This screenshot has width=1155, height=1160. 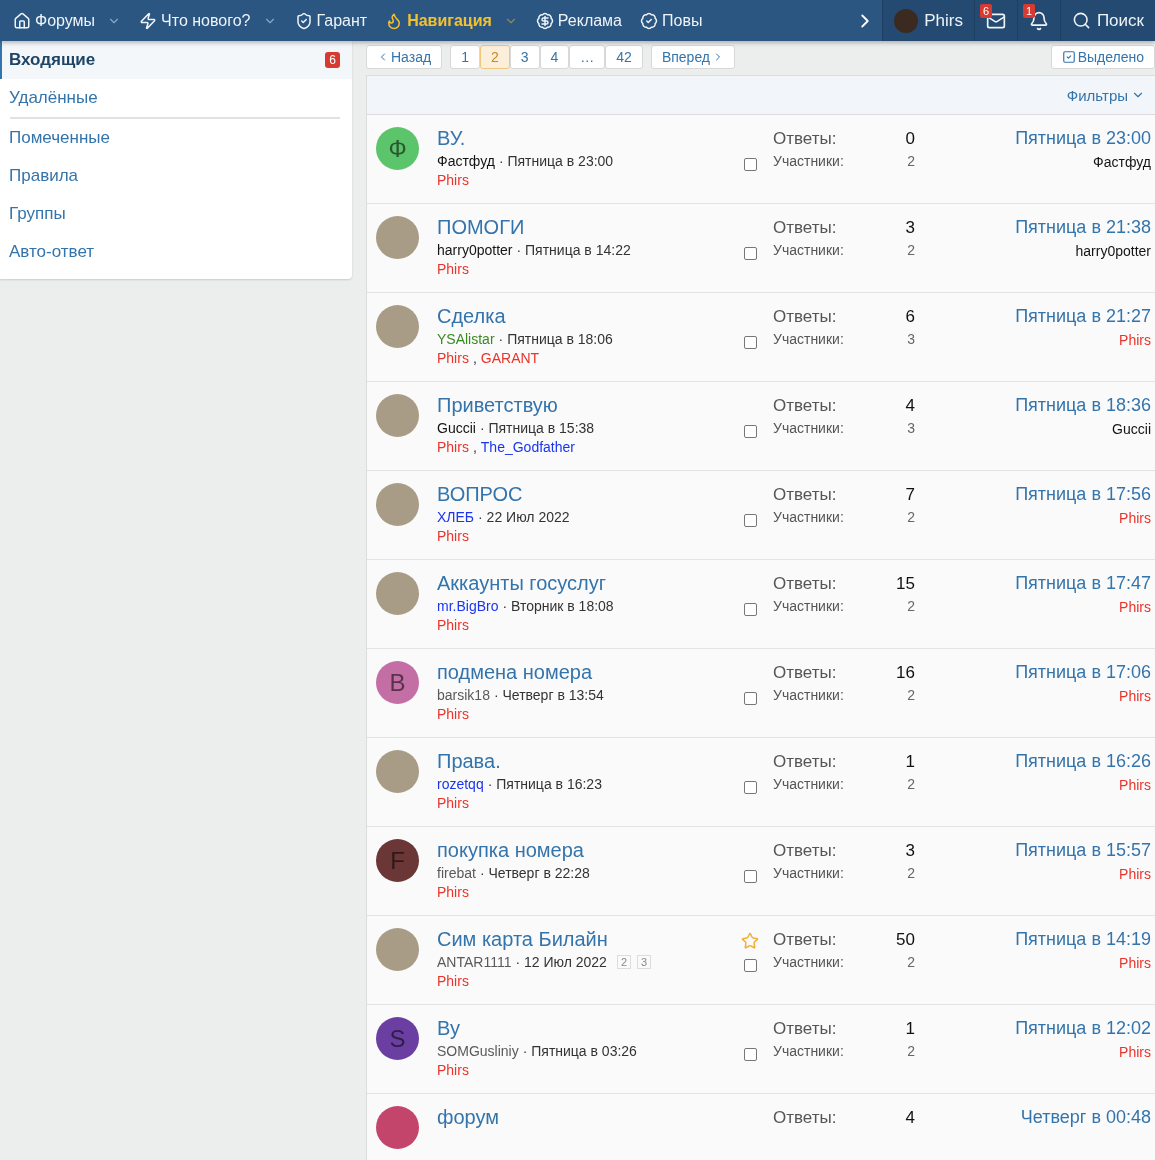 I want to click on author-name: ХЛЕБ, so click(x=456, y=517).